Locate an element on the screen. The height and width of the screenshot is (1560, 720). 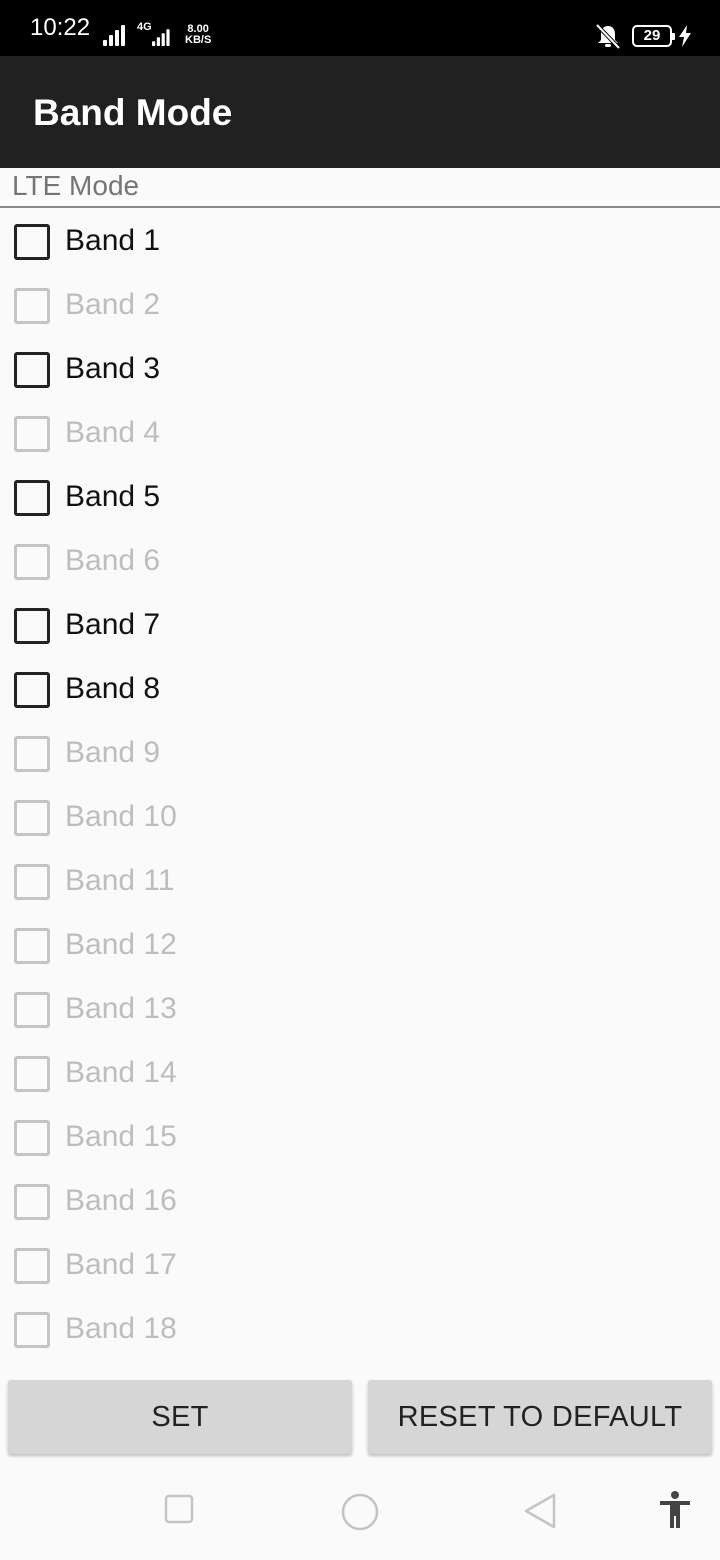
band-label: Band 11 is located at coordinates (120, 880).